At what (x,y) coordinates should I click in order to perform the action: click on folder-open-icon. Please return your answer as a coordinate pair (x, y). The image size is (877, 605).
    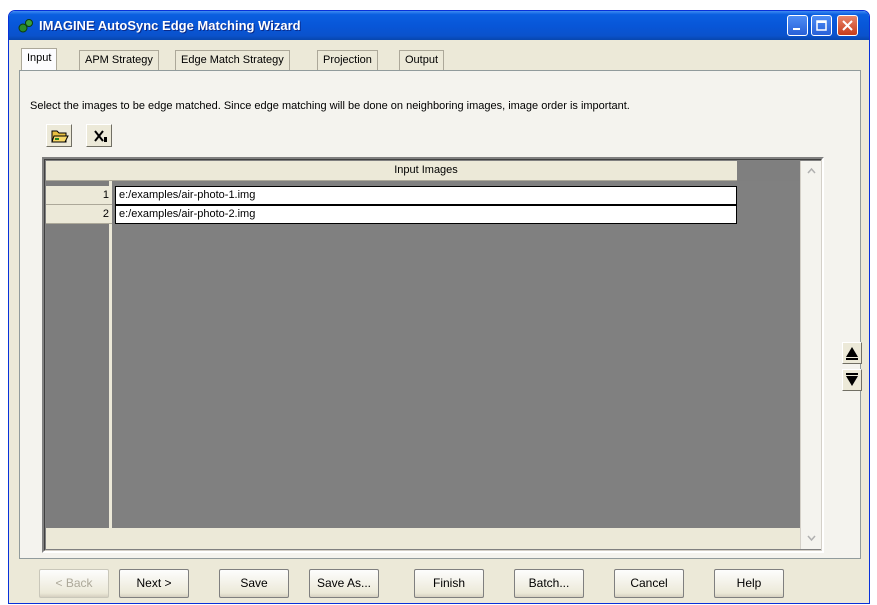
    Looking at the image, I should click on (60, 136).